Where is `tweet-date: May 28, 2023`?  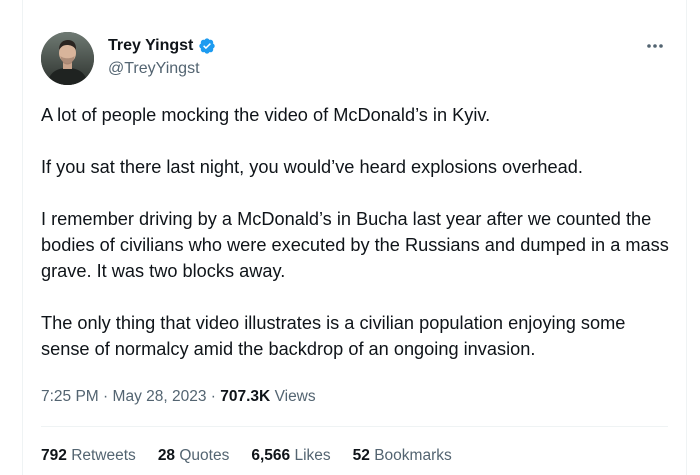
tweet-date: May 28, 2023 is located at coordinates (159, 396).